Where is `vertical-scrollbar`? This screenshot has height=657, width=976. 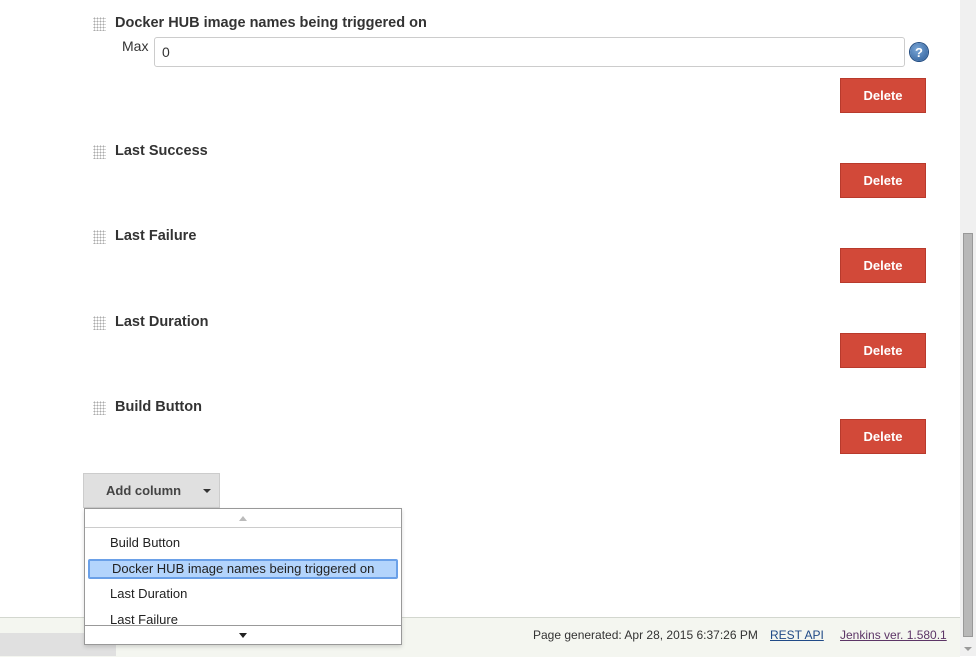 vertical-scrollbar is located at coordinates (968, 328).